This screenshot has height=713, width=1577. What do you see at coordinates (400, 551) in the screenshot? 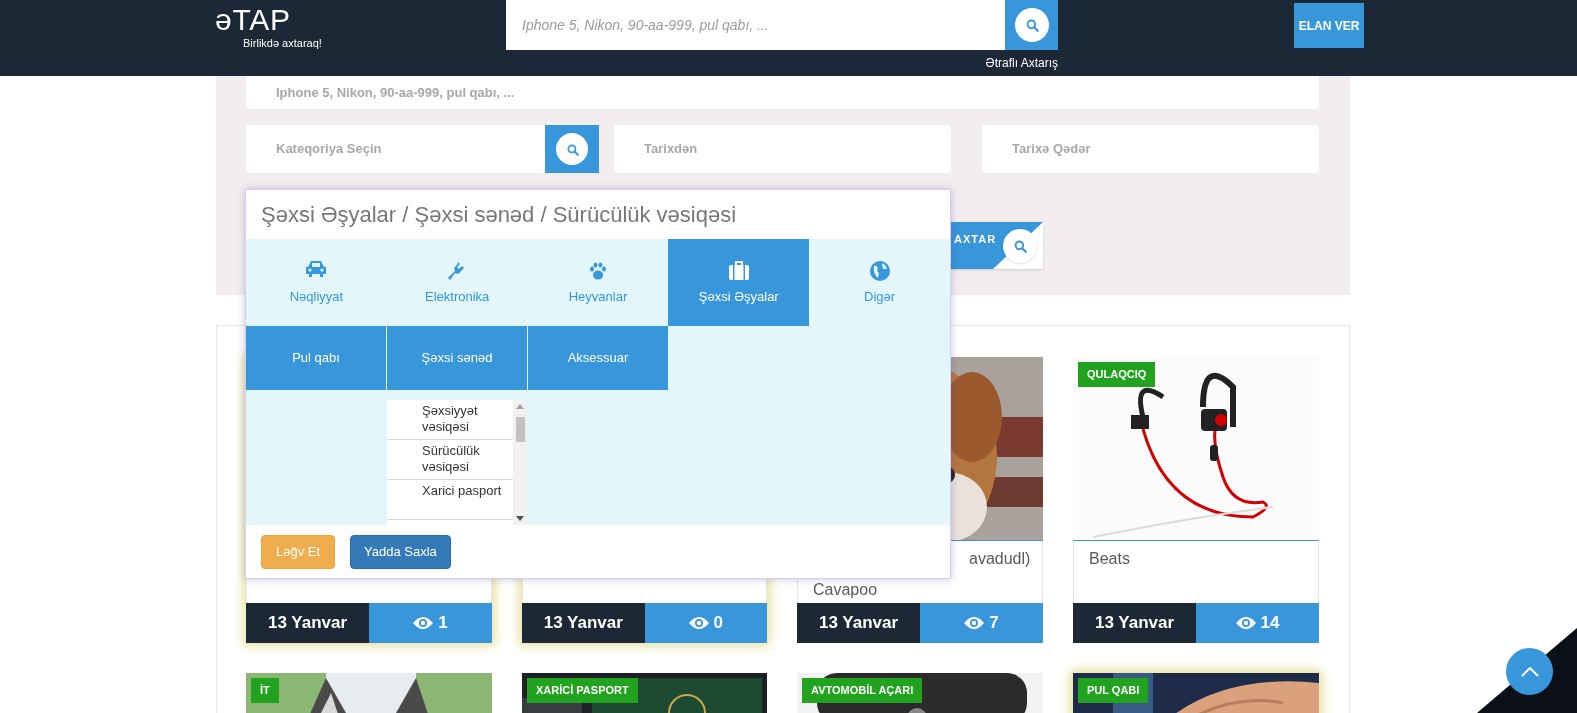
I see `save-button: Yadda Saxla` at bounding box center [400, 551].